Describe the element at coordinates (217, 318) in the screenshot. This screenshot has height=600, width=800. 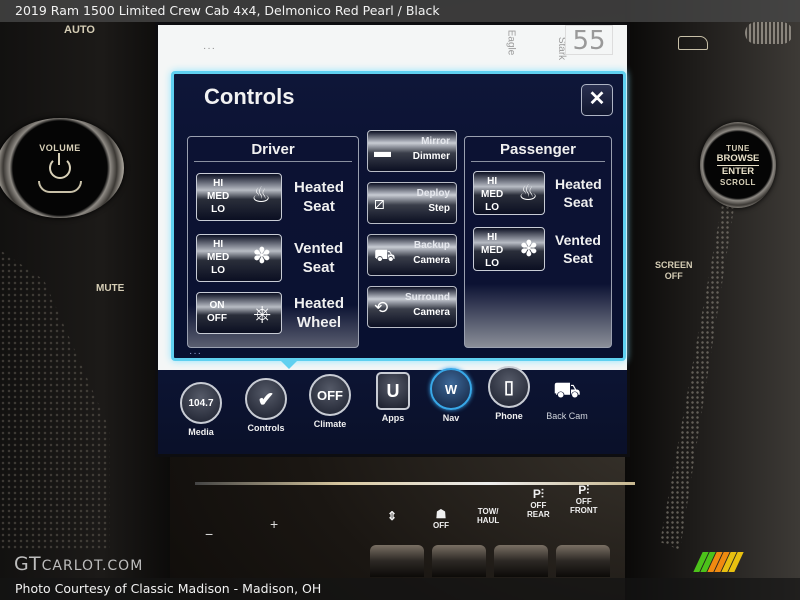
I see `level-off: OFF` at that location.